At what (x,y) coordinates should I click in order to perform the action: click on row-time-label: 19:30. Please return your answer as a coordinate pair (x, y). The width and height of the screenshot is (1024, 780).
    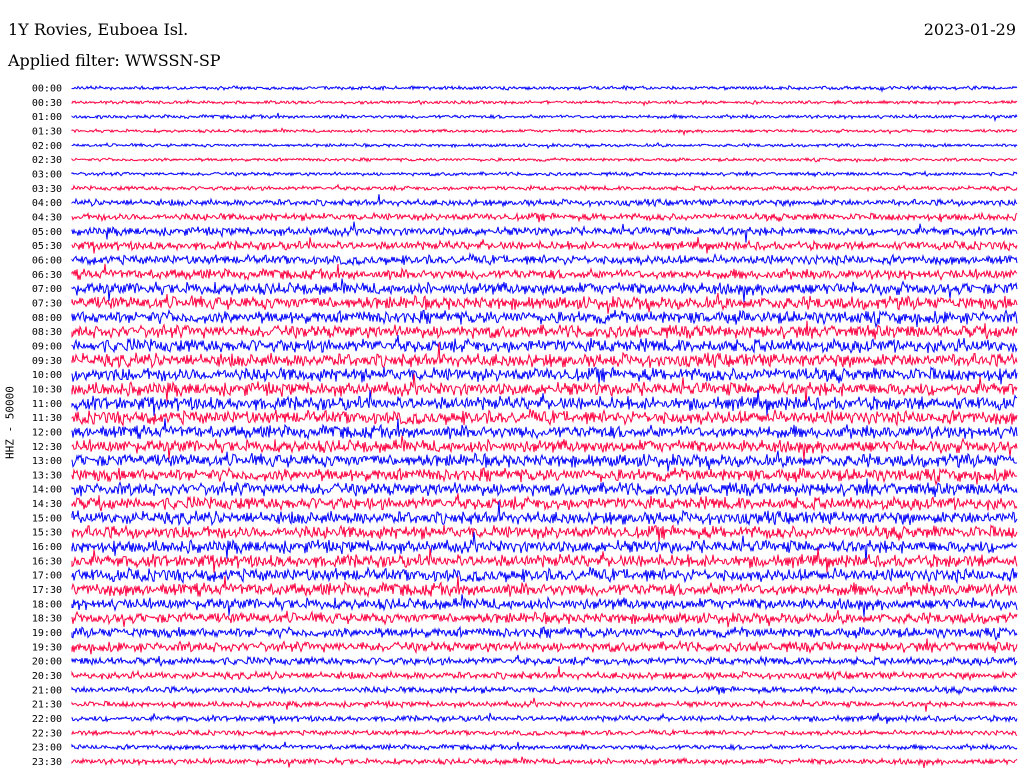
    Looking at the image, I should click on (47, 647).